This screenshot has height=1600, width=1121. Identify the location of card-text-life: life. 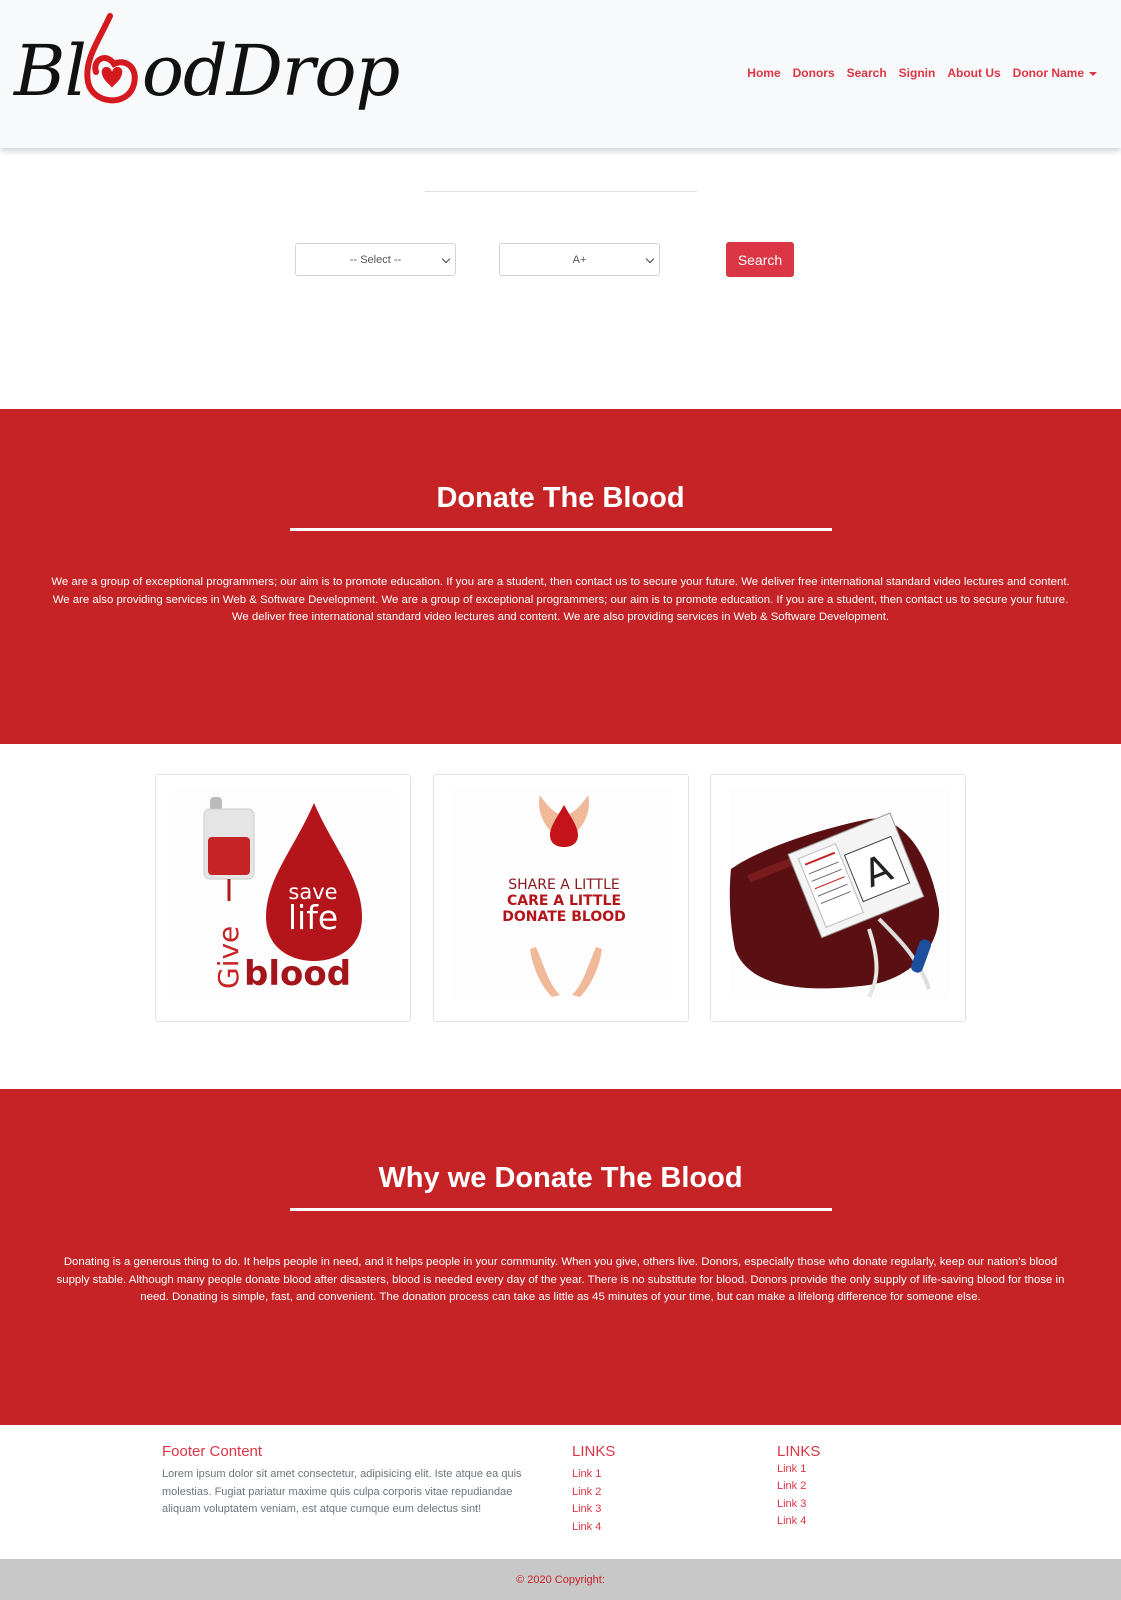
(313, 917).